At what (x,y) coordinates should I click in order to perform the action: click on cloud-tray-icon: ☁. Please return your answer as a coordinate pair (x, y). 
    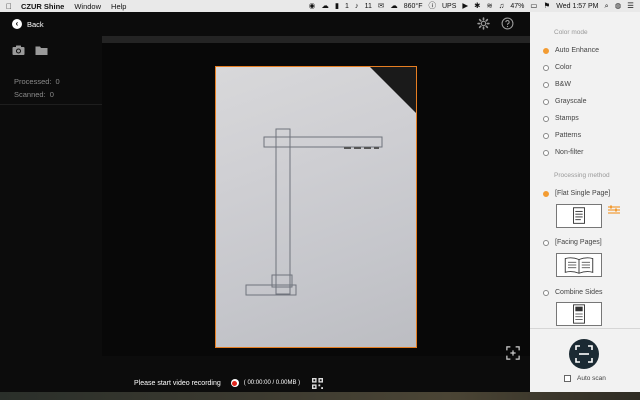
    Looking at the image, I should click on (325, 6).